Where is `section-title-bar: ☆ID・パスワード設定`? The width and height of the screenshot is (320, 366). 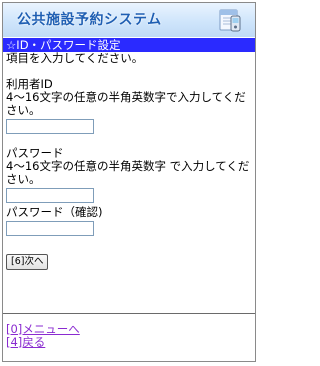 section-title-bar: ☆ID・パスワード設定 is located at coordinates (129, 45).